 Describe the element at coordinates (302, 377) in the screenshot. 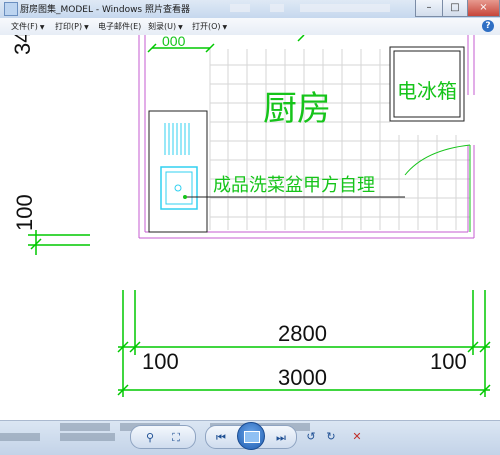

I see `dimension-3000: 3000` at that location.